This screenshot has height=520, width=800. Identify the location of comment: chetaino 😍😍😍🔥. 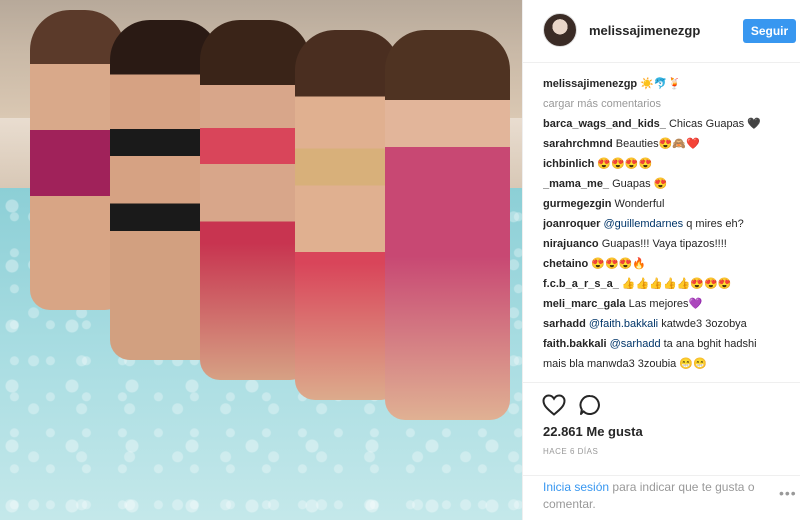
(669, 264).